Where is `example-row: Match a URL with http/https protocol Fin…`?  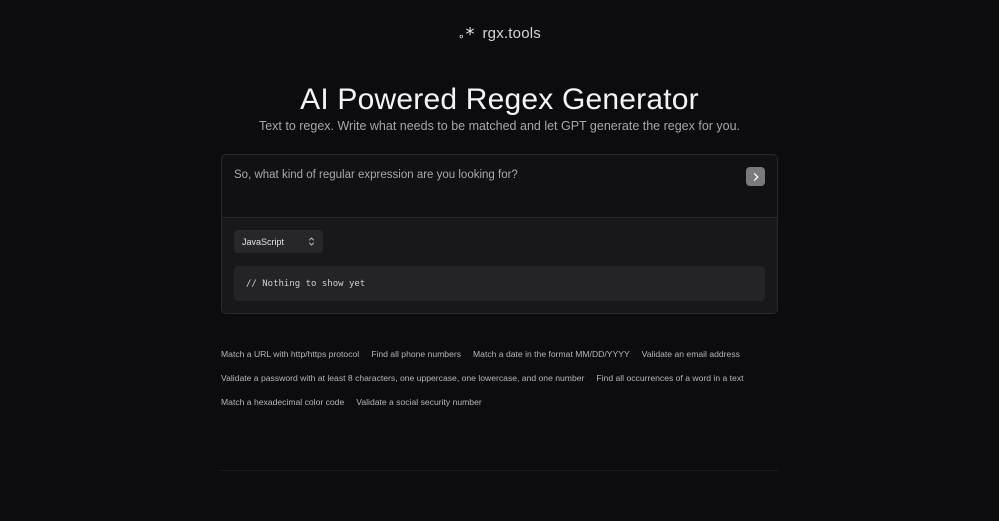 example-row: Match a URL with http/https protocol Fin… is located at coordinates (501, 354).